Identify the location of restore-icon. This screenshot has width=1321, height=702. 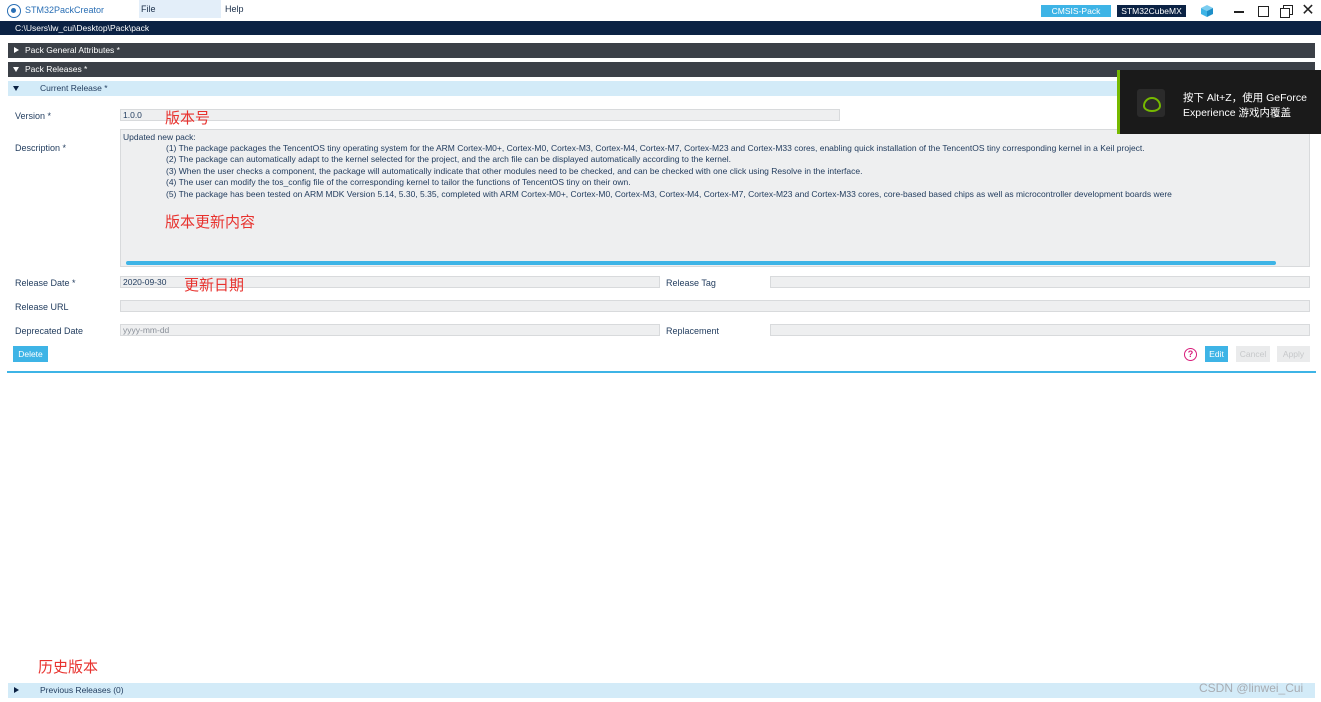
(1263, 11).